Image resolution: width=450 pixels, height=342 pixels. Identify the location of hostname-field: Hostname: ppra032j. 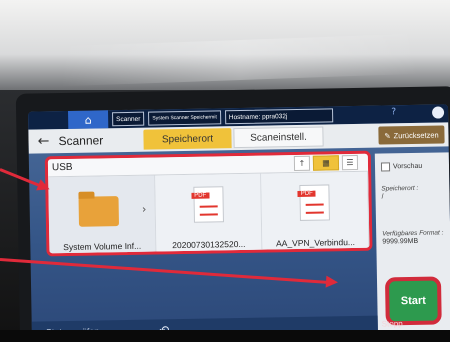
(278, 116).